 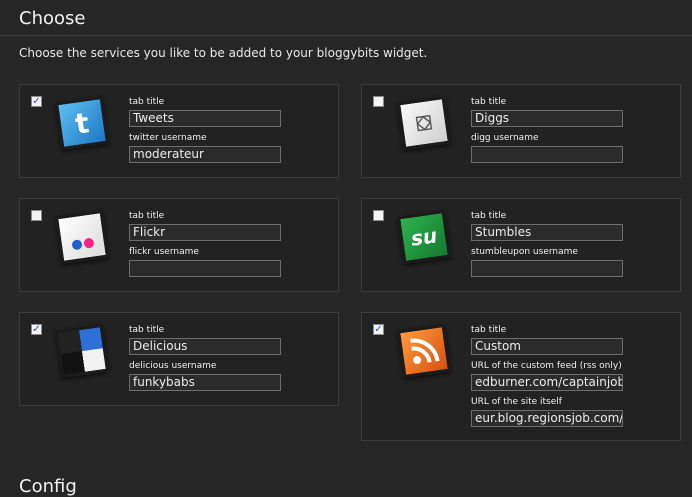 I want to click on page-title: Choose, so click(x=52, y=18).